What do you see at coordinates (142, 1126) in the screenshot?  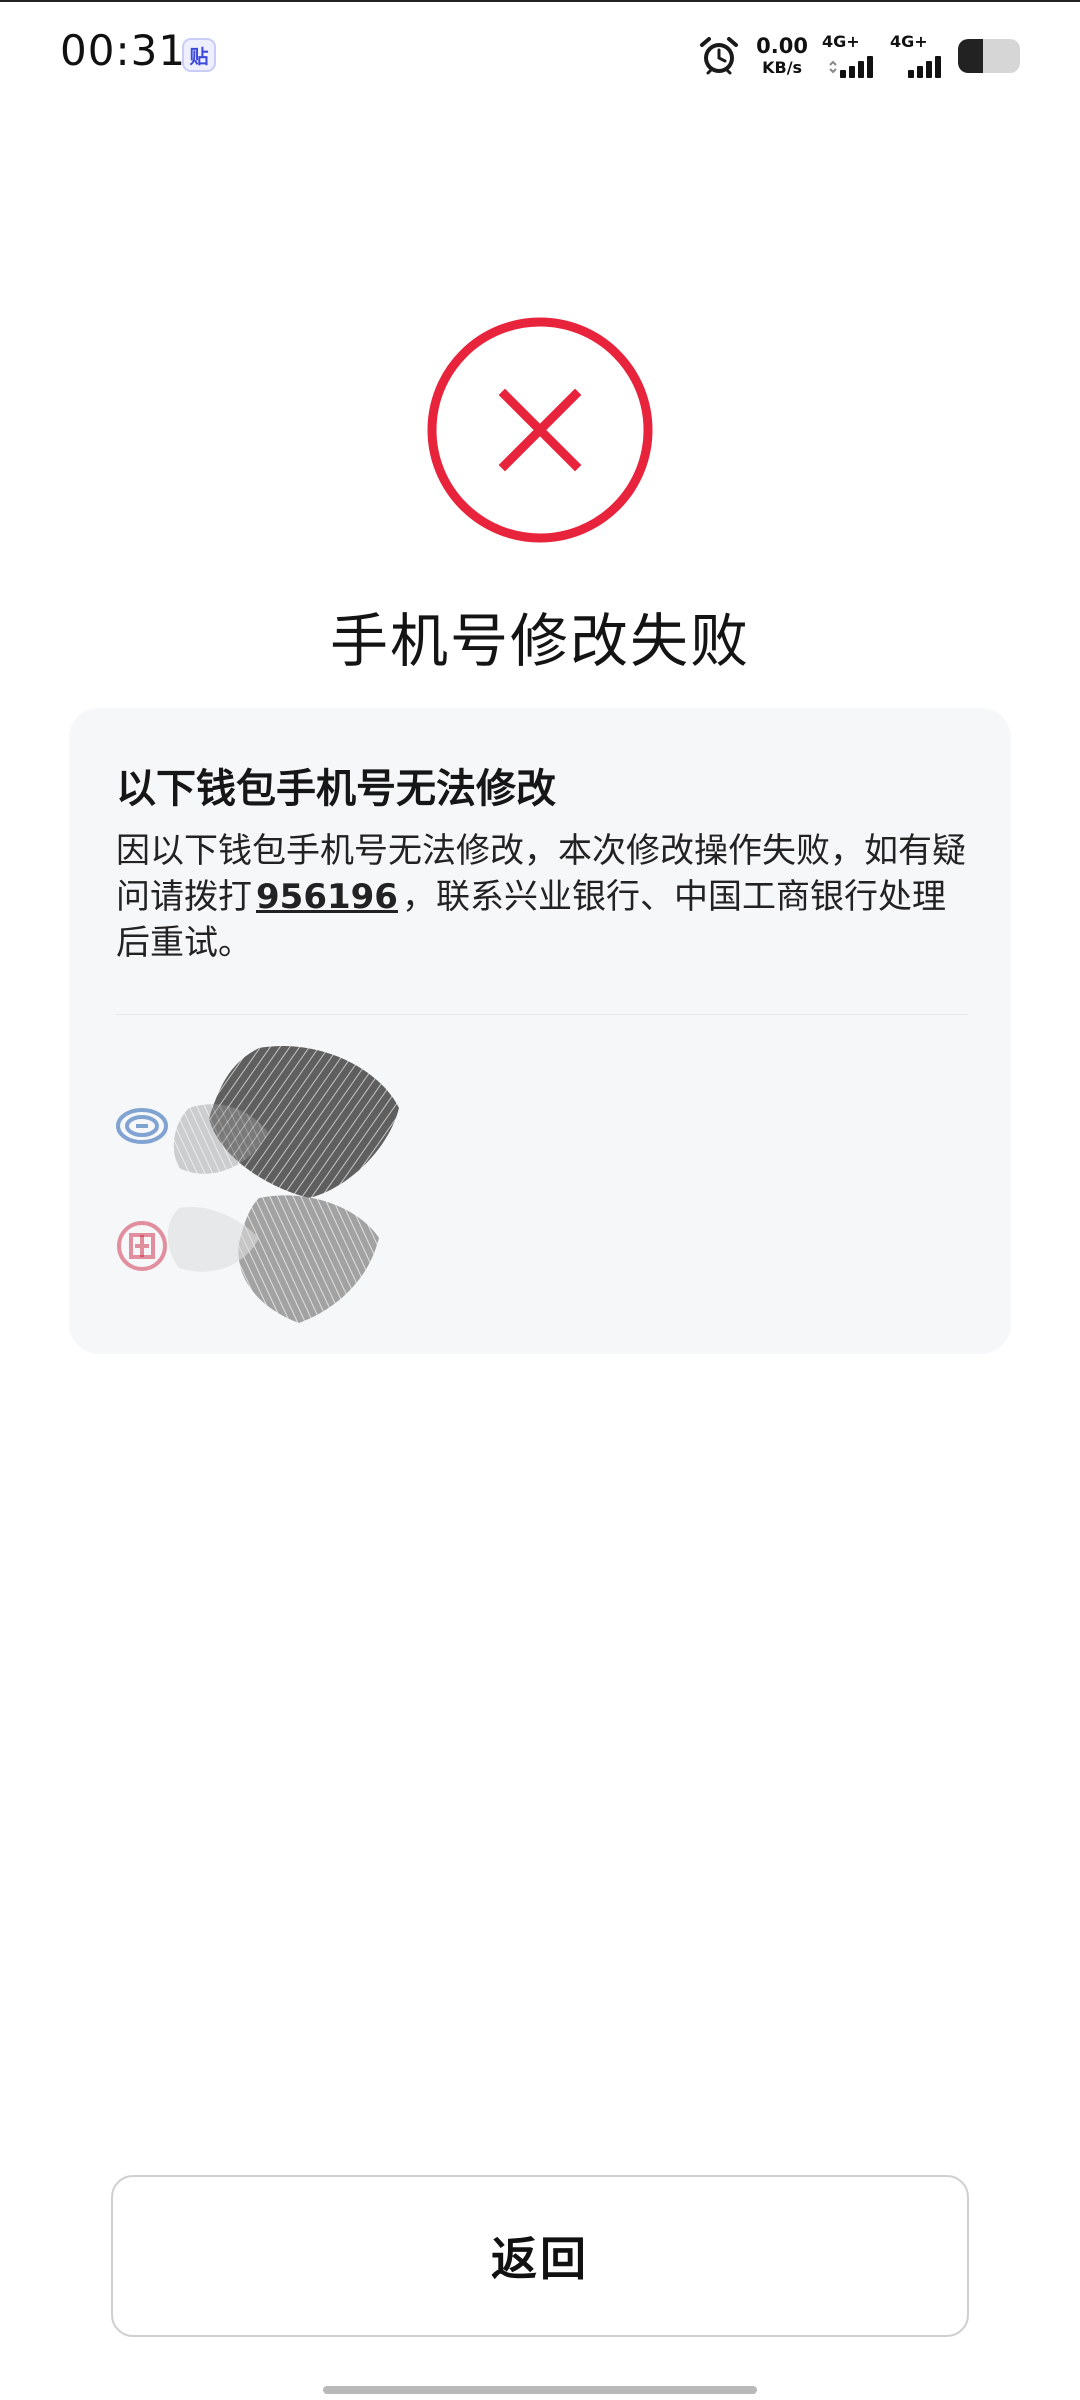 I see `cib-bank-logo` at bounding box center [142, 1126].